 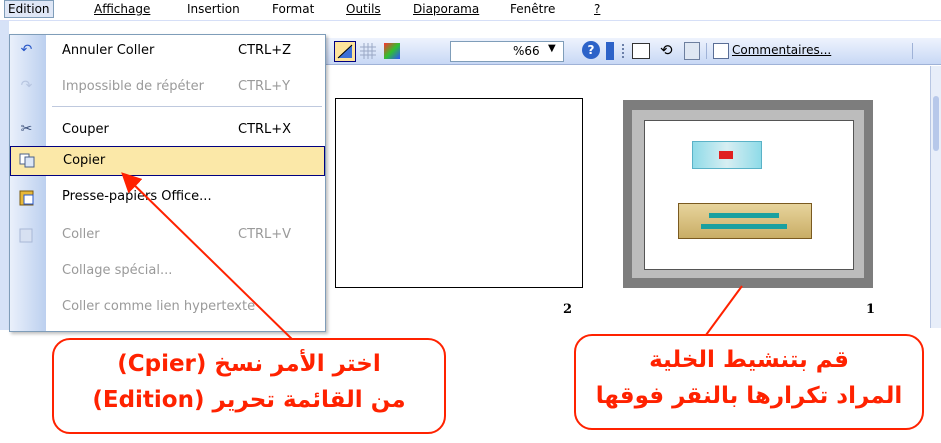 I want to click on callout-line: من القائمة تحرير (Edition), so click(x=249, y=400).